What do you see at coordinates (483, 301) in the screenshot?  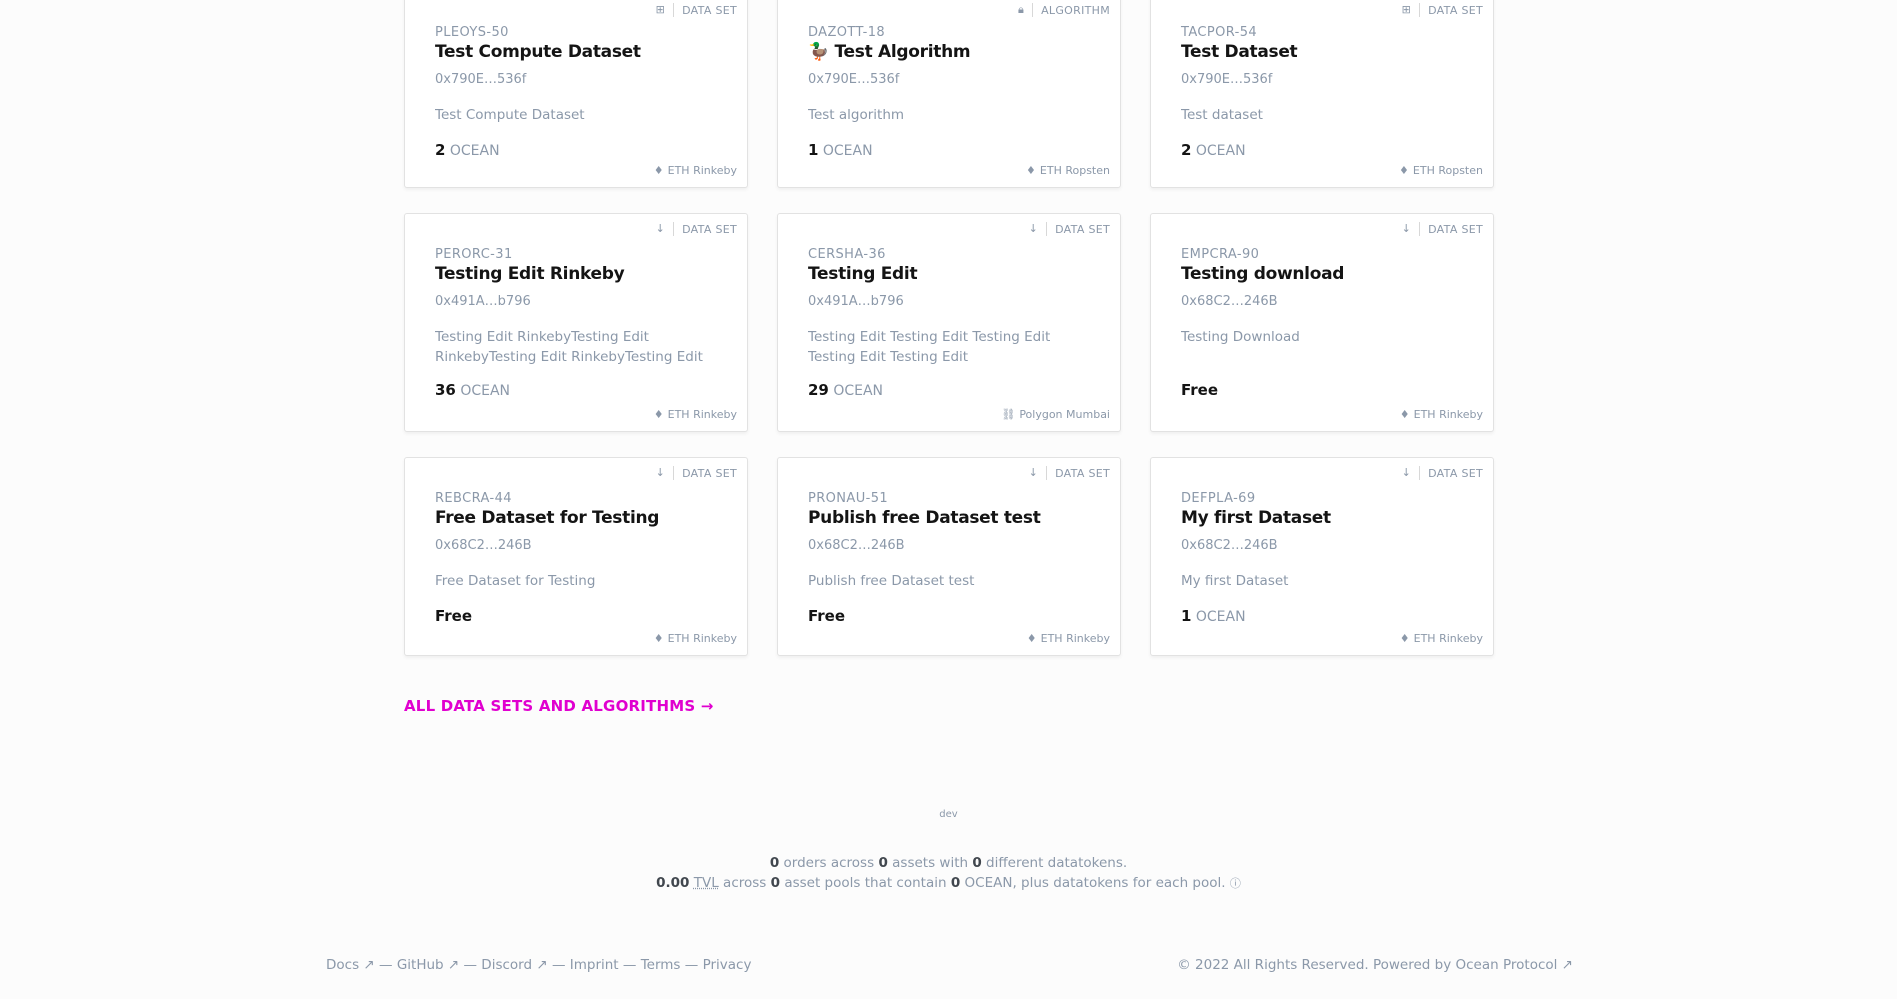 I see `asset-owner: 0x491A…b796` at bounding box center [483, 301].